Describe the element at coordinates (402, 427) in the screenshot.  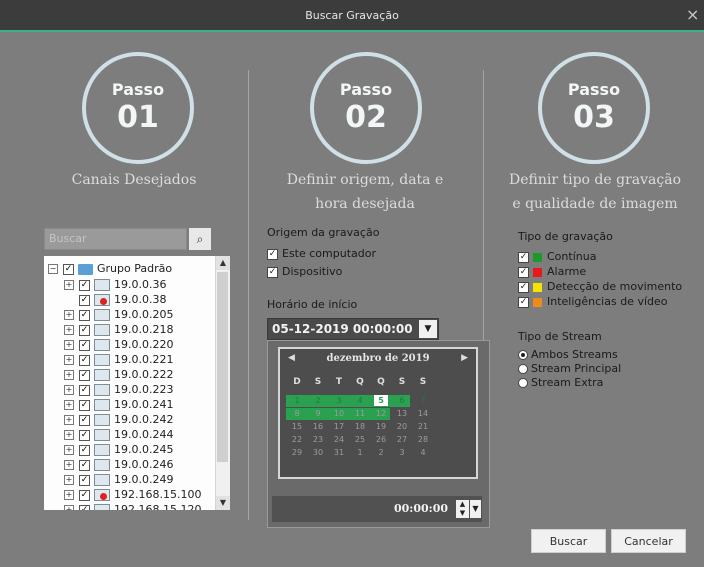
I see `calendar-day: 20` at that location.